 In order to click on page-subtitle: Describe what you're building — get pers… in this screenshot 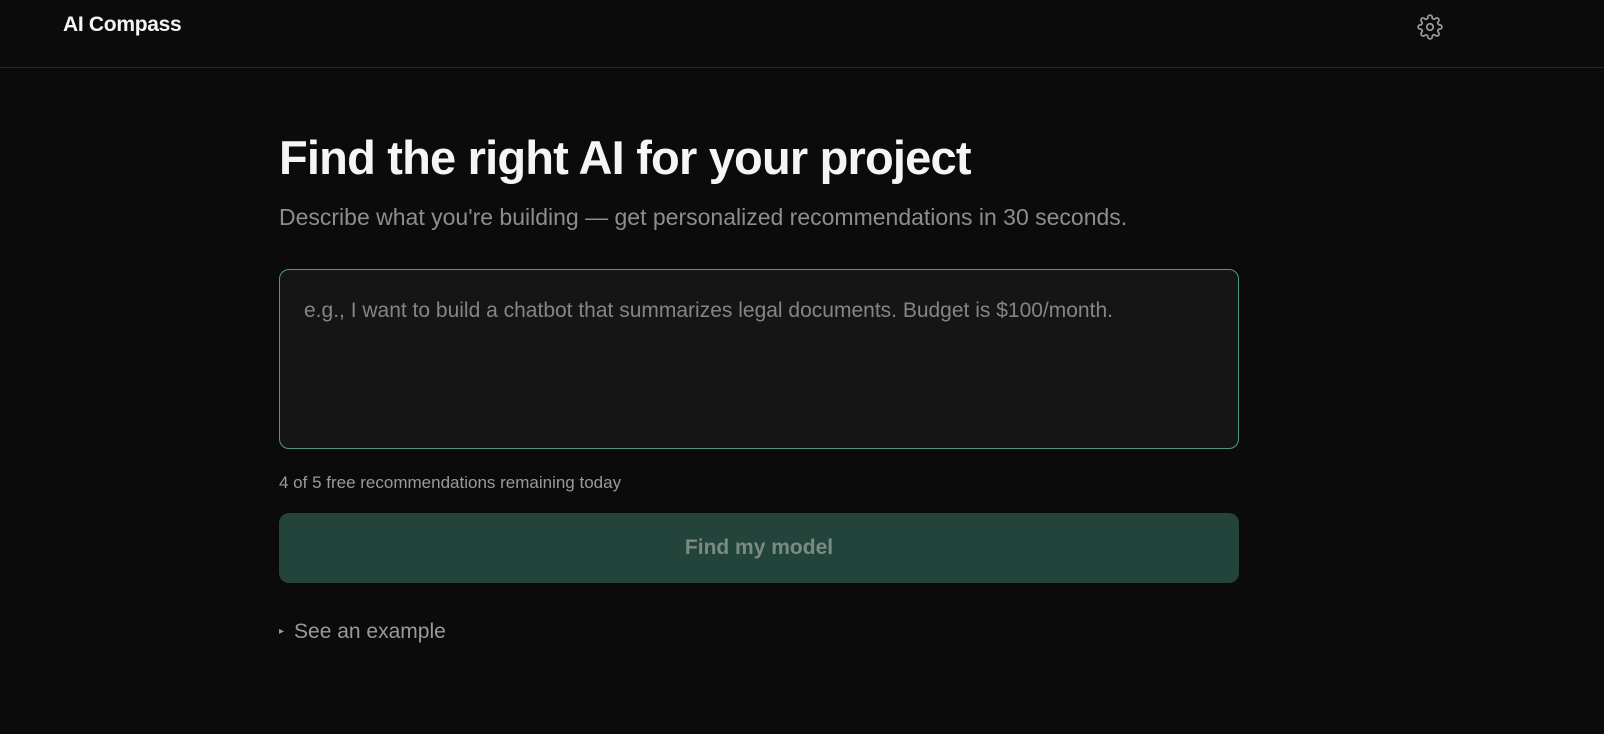, I will do `click(703, 217)`.